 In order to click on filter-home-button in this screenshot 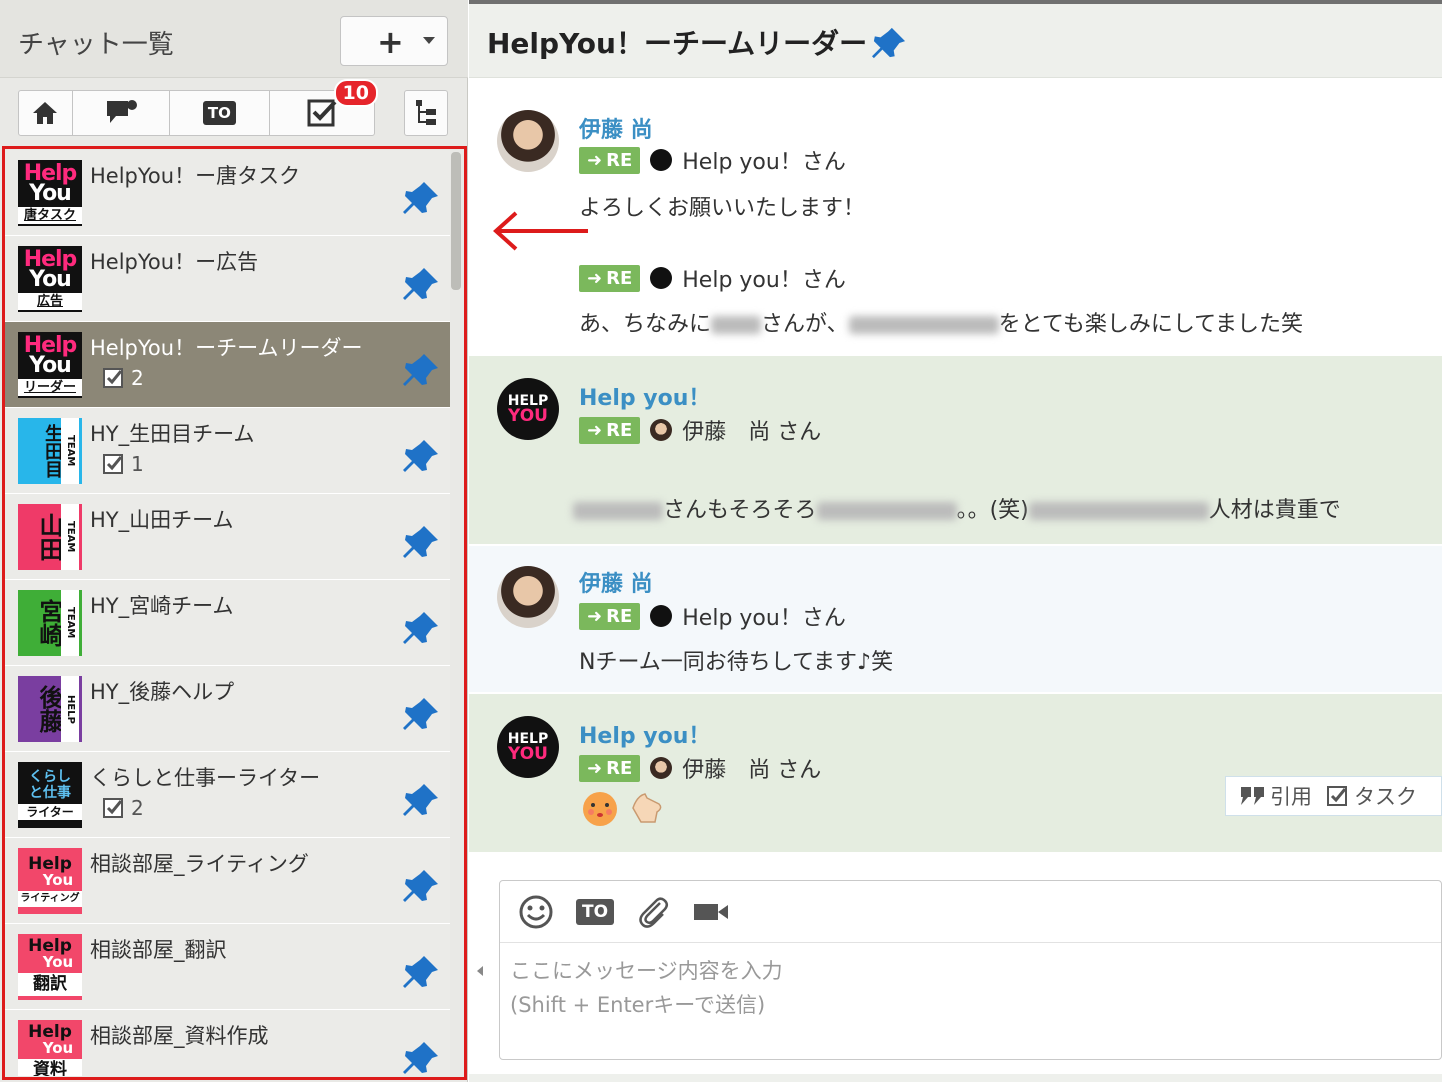, I will do `click(46, 113)`.